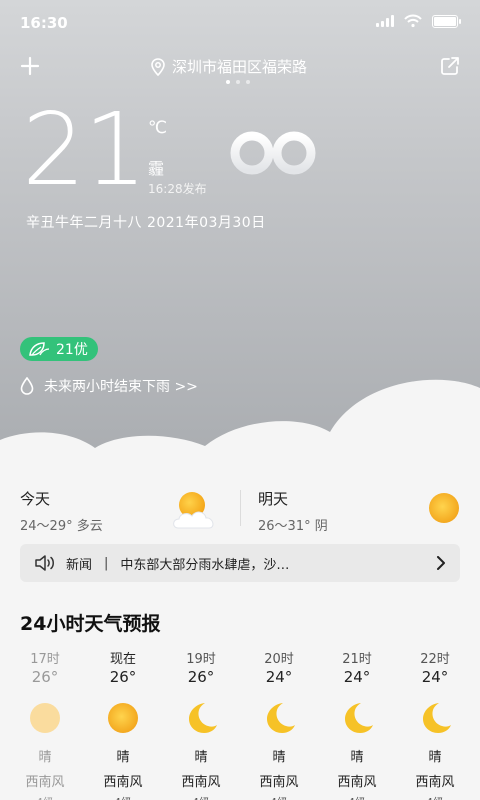  I want to click on water-drop-icon, so click(27, 386).